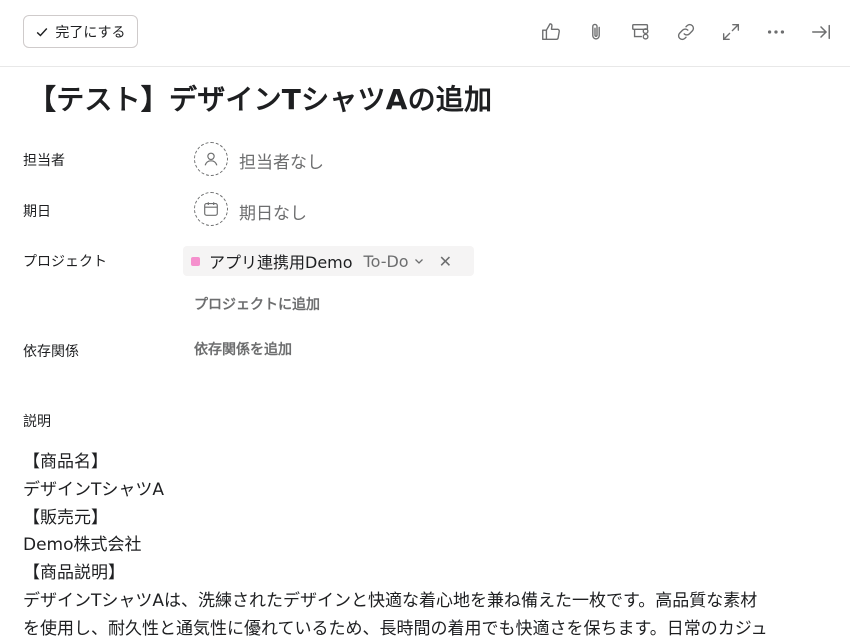  What do you see at coordinates (37, 212) in the screenshot?
I see `due-date-label: 期日` at bounding box center [37, 212].